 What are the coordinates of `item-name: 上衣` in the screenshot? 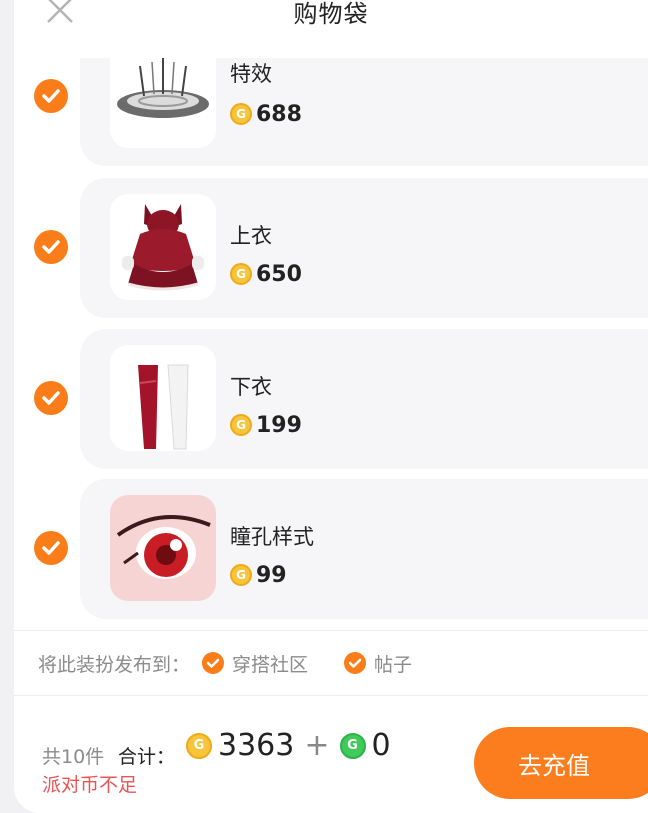 It's located at (251, 236).